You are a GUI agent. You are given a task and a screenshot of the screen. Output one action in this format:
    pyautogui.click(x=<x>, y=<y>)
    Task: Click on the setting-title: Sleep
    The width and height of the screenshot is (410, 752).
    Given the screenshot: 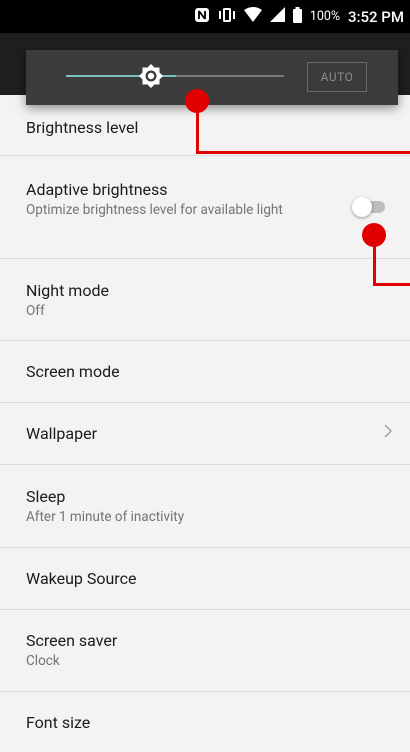 What is the action you would take?
    pyautogui.click(x=46, y=496)
    